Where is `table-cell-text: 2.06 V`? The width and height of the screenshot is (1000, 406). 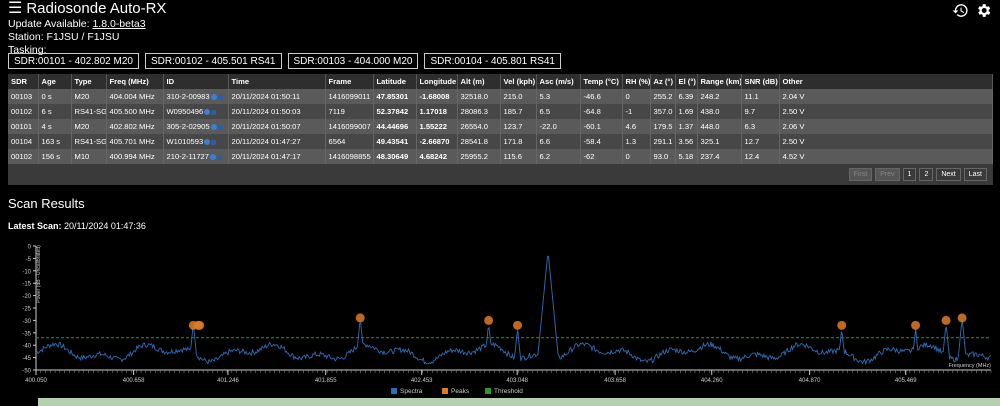 table-cell-text: 2.06 V is located at coordinates (793, 126).